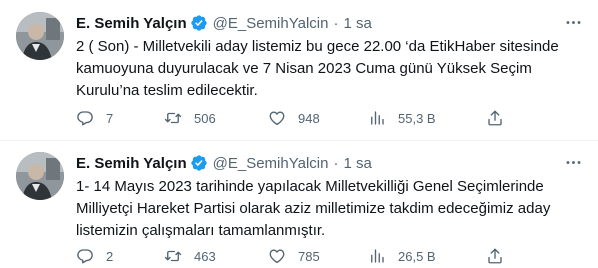 This screenshot has width=598, height=268. I want to click on like-count: 785, so click(309, 256).